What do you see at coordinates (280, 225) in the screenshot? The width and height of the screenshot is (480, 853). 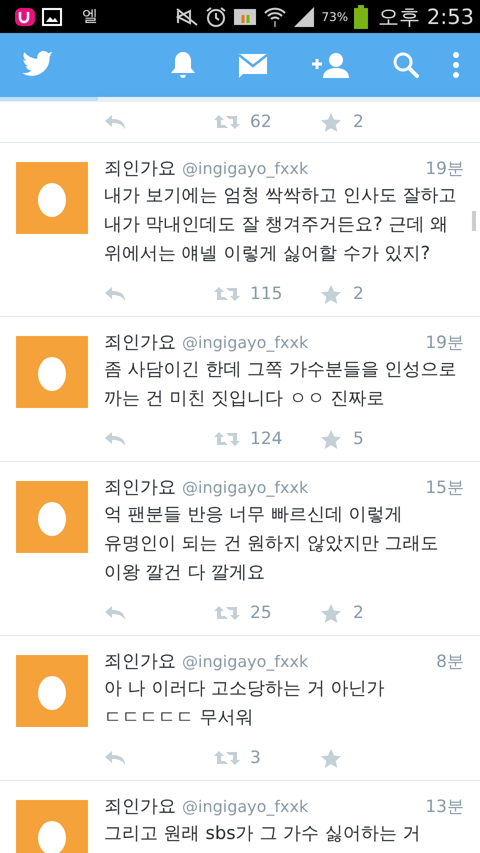 I see `tweet-text: 내가 보기에는 엄청 싹싹하고 인사도 잘하고 내가 막내인데도 잘 챙겨주거든요? 근데 왜 위에서는 얘넬 이렇게 싫어할 수가 있지?` at bounding box center [280, 225].